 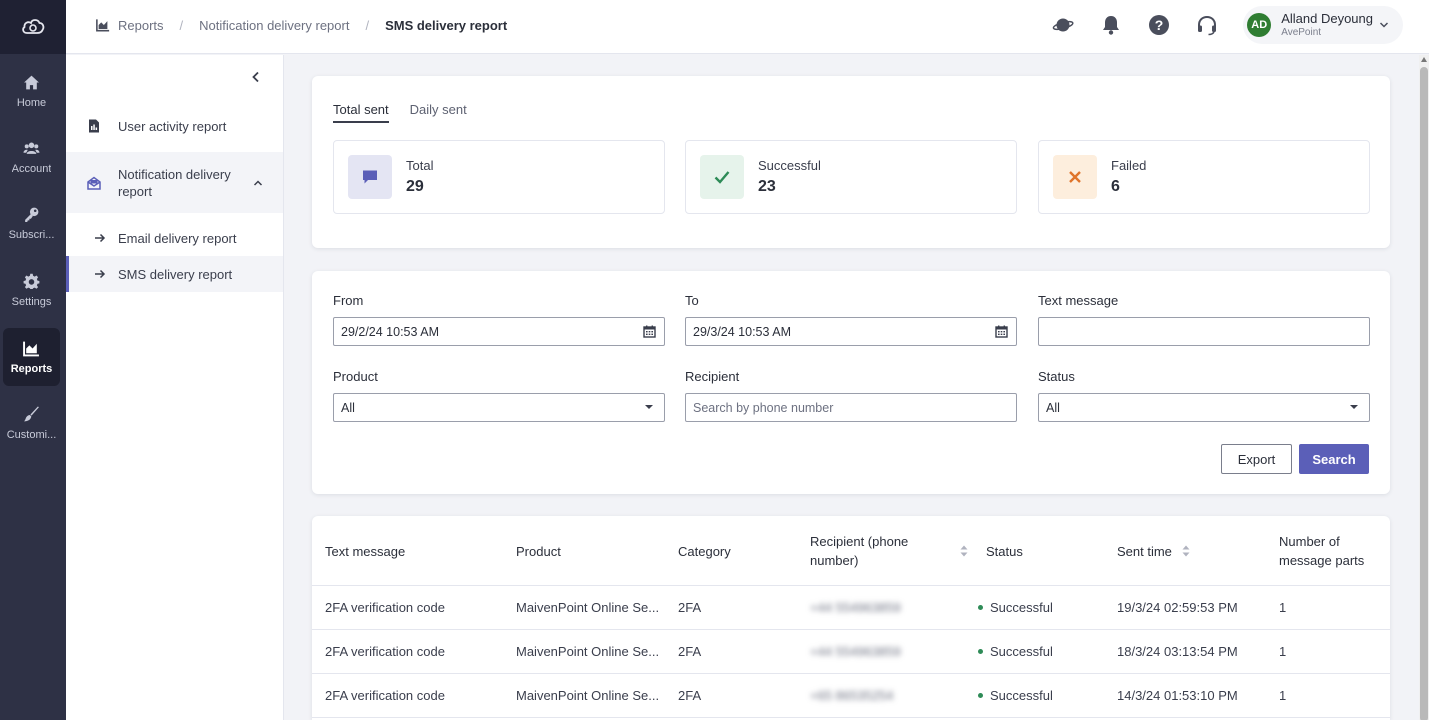 I want to click on sidebar-item-label: SMS delivery report, so click(x=175, y=274).